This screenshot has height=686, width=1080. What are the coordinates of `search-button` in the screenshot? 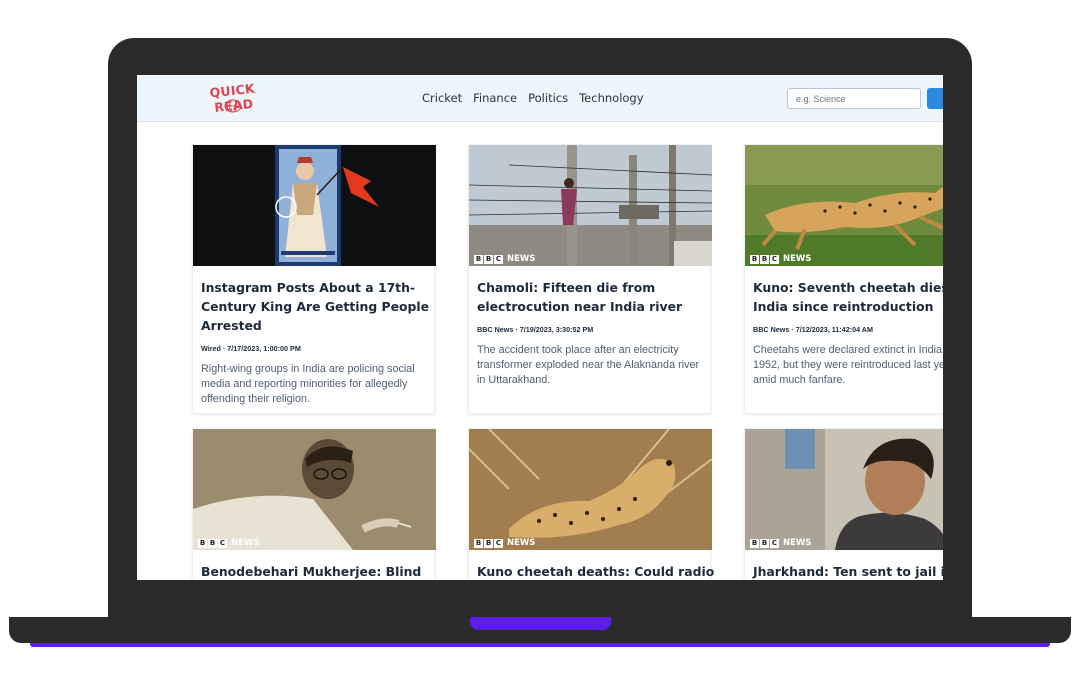 It's located at (935, 98).